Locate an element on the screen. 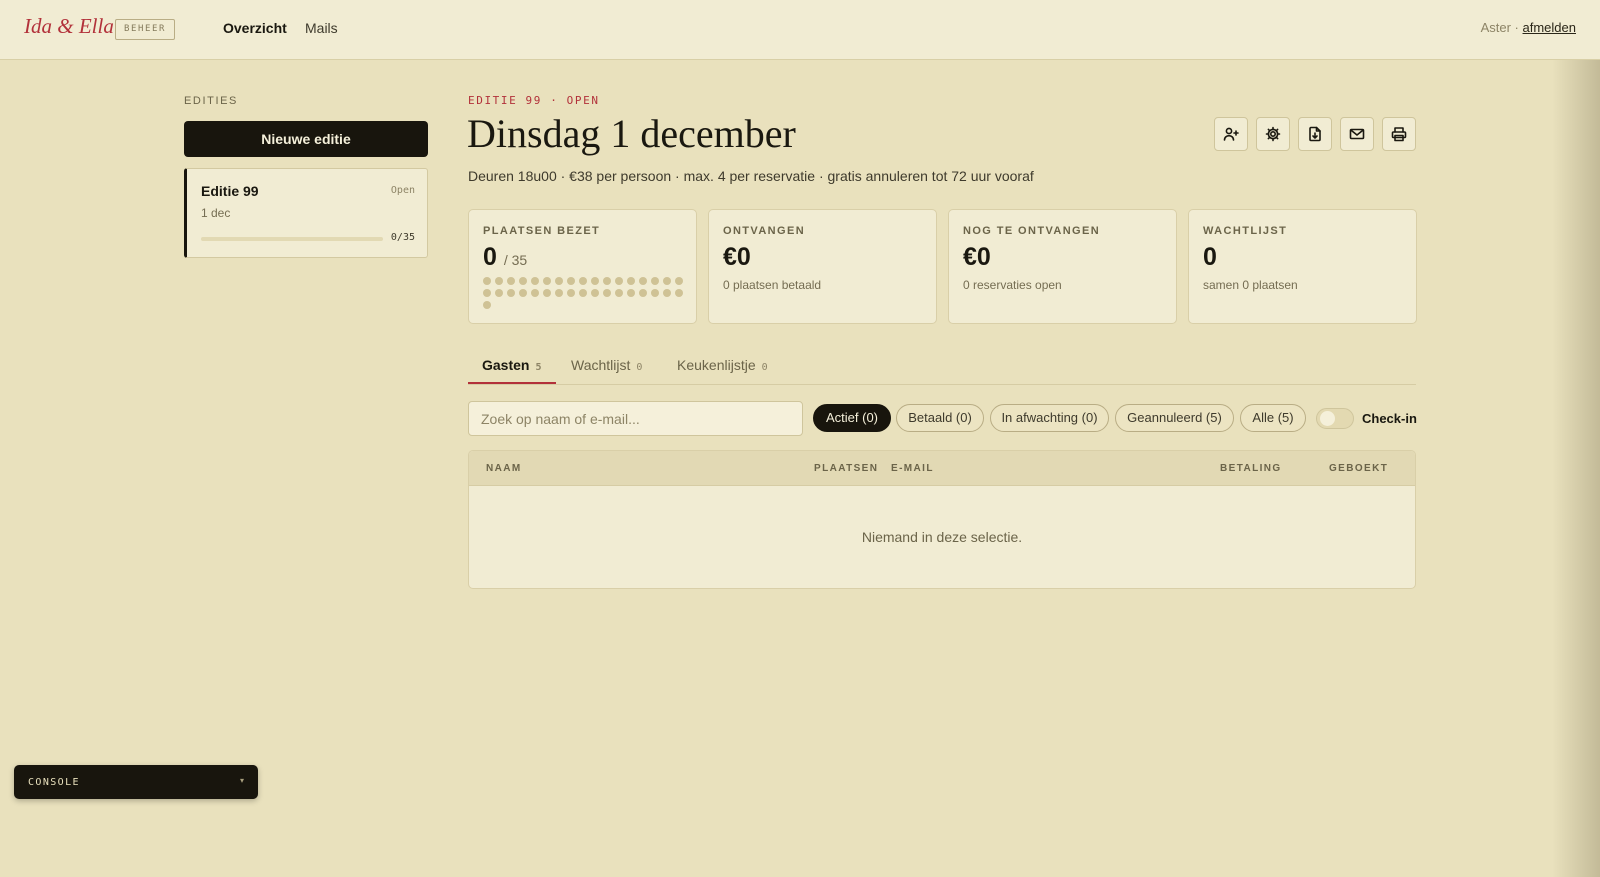 Image resolution: width=1600 pixels, height=877 pixels. tab-label: Wachtlijst is located at coordinates (601, 365).